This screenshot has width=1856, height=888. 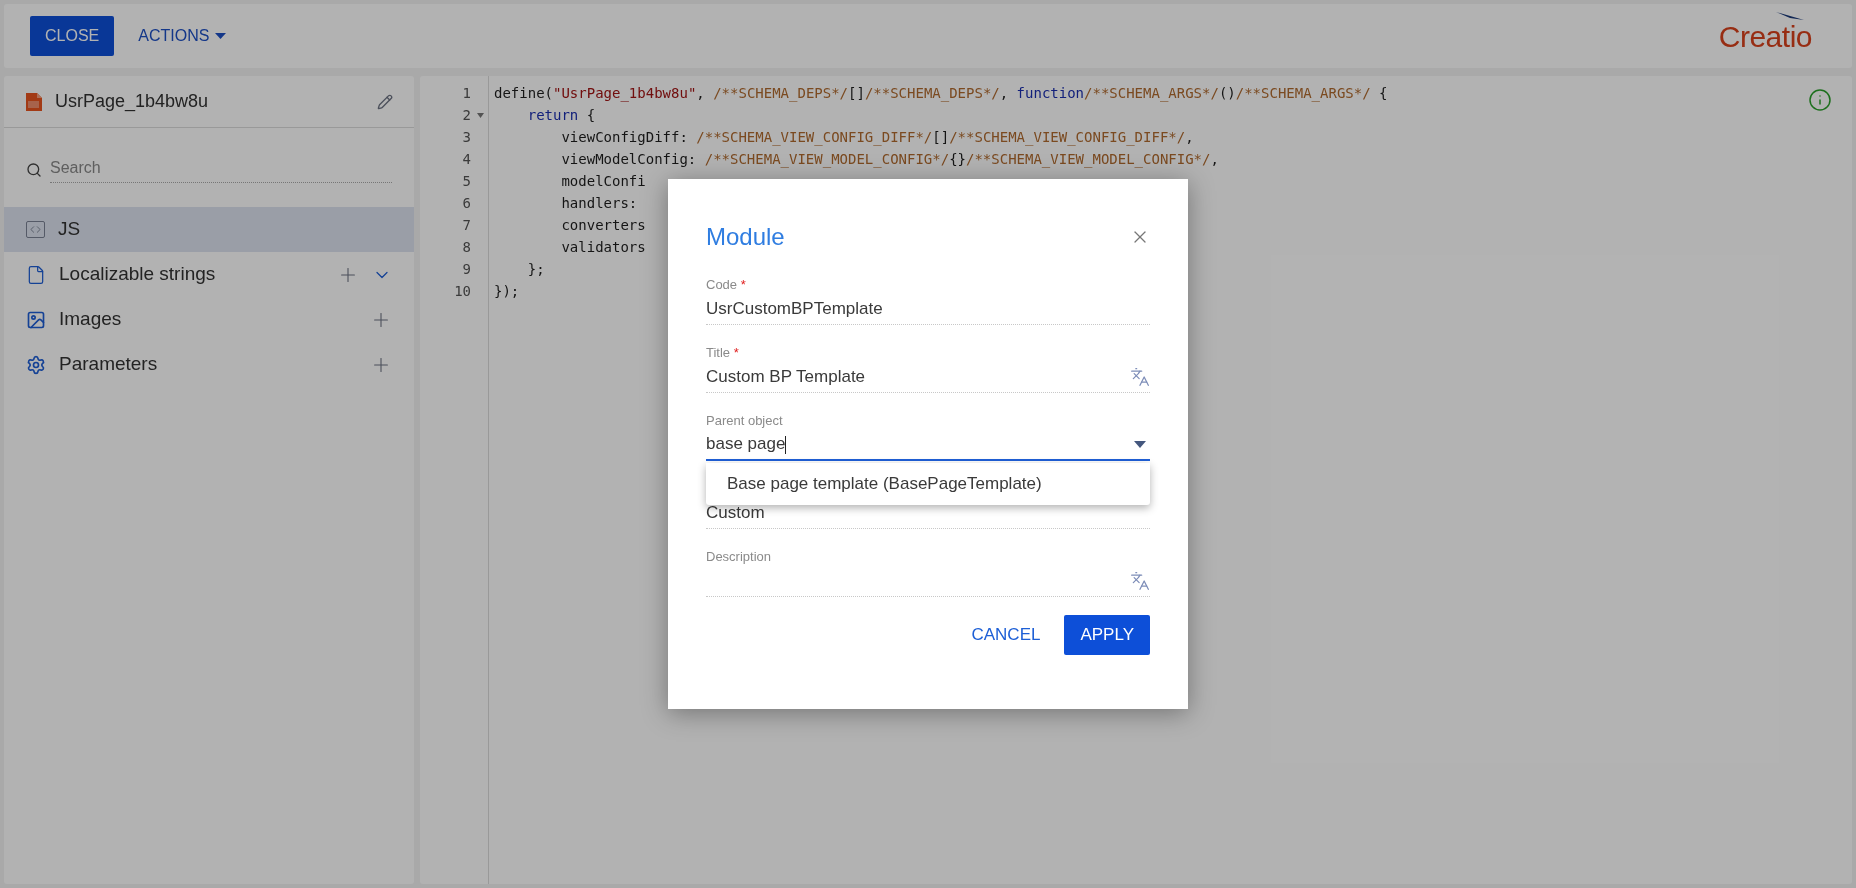 What do you see at coordinates (603, 247) in the screenshot?
I see `code-line: validators` at bounding box center [603, 247].